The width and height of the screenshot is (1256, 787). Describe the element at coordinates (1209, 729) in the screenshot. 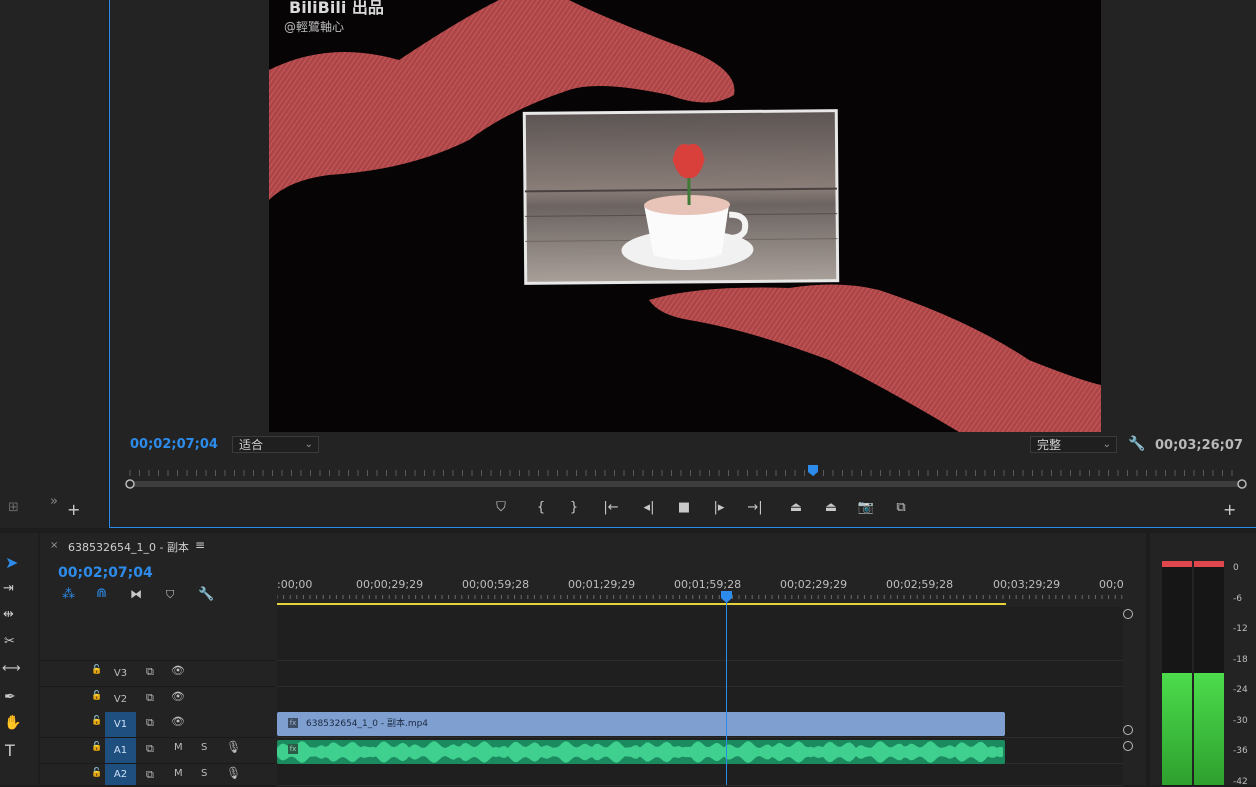

I see `level-bar-right` at that location.